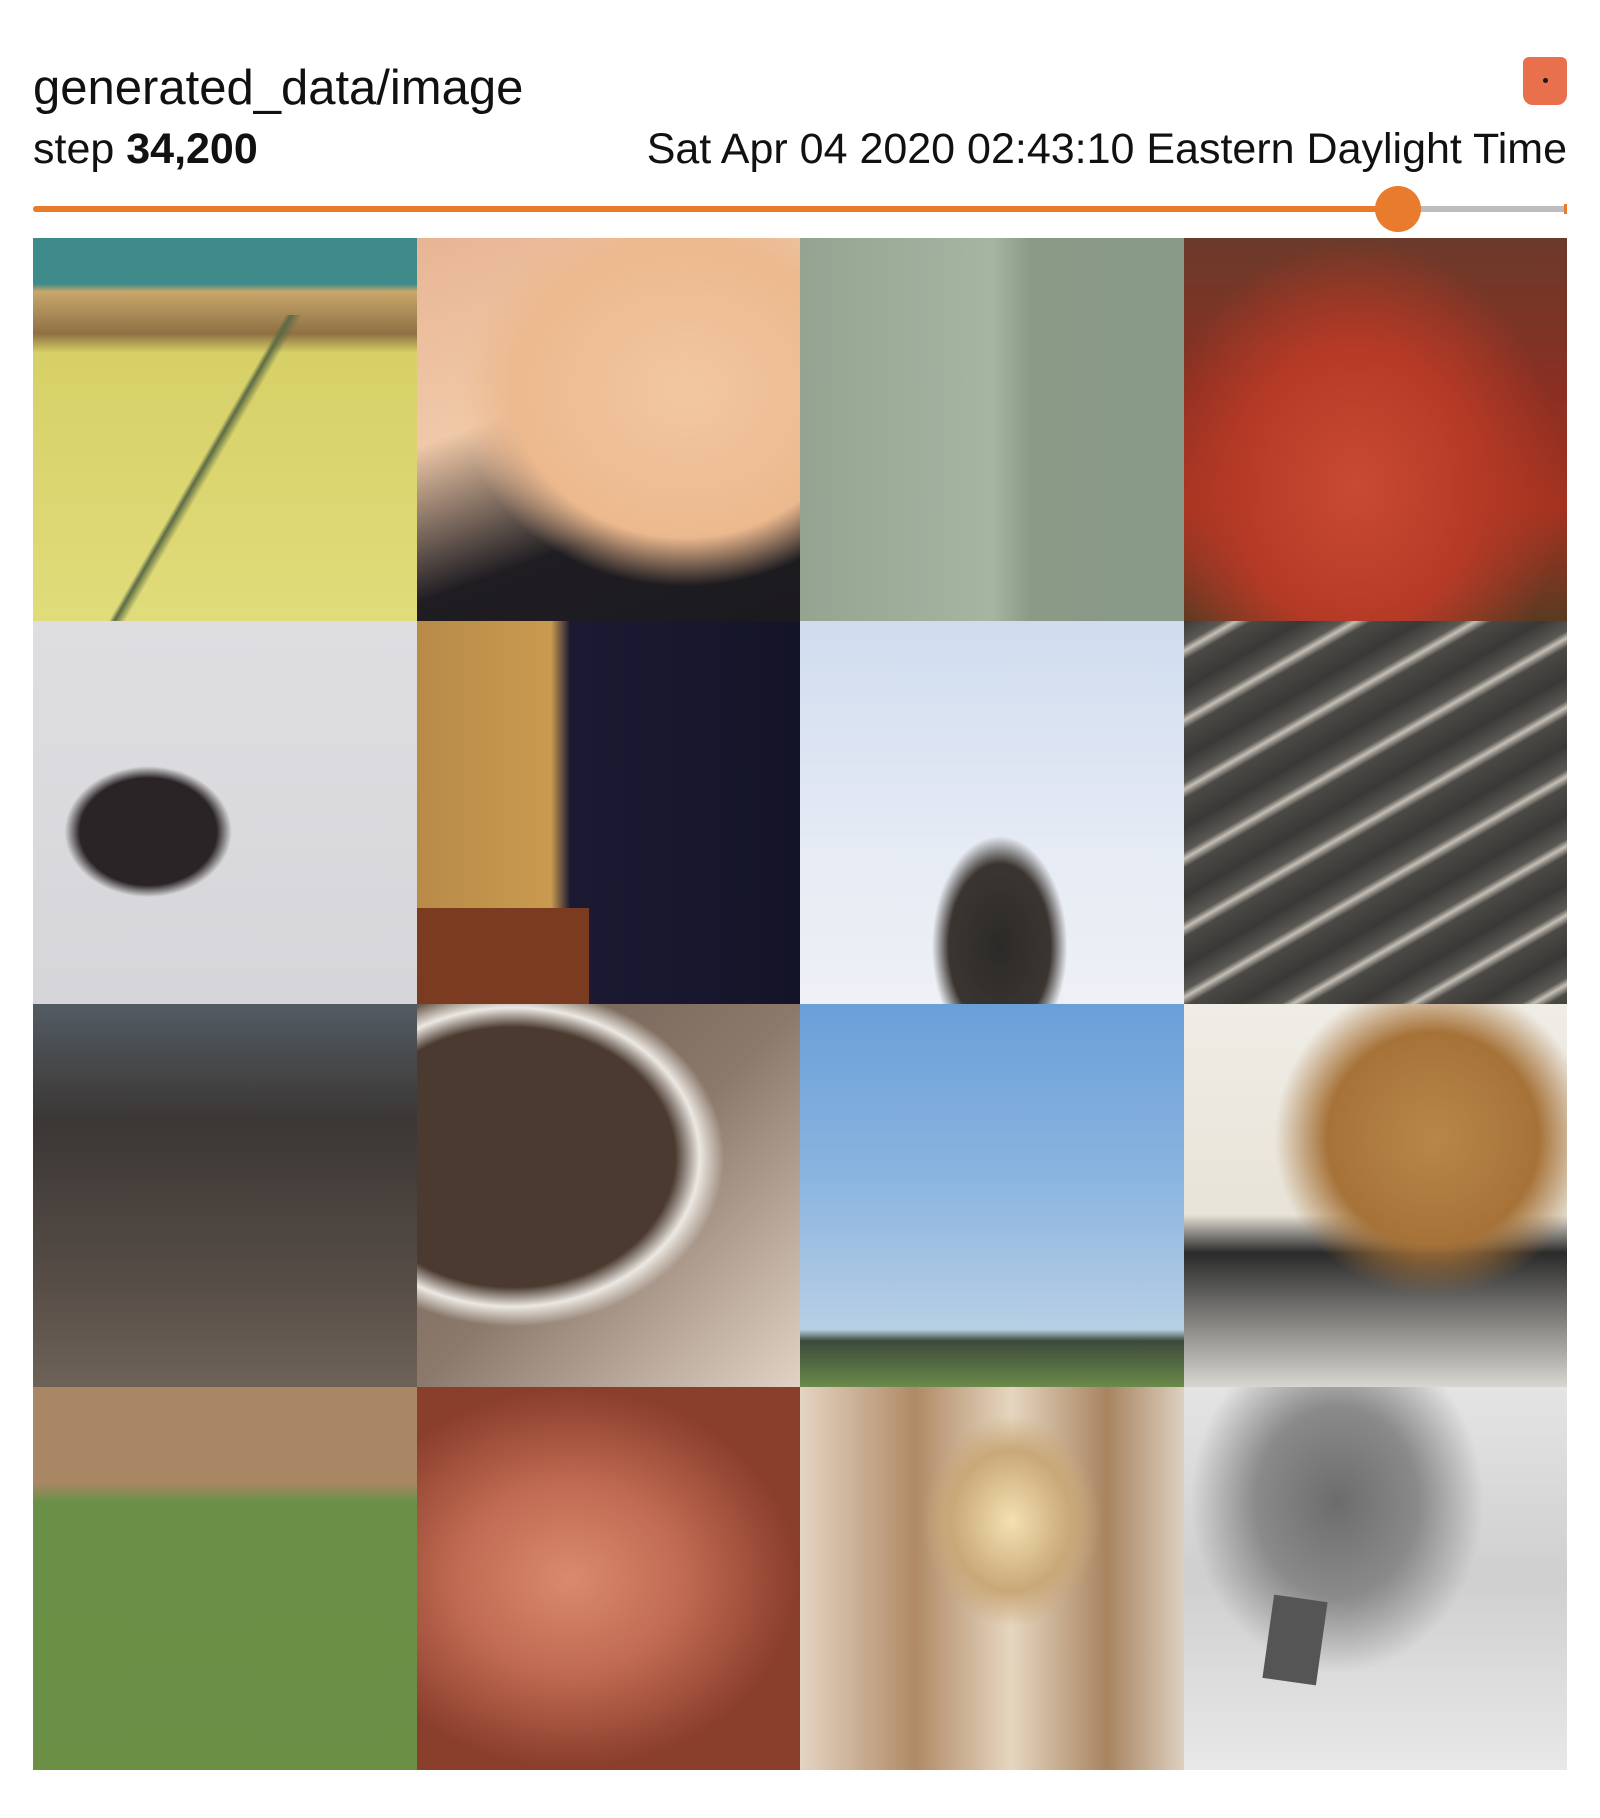  I want to click on expand-button, so click(1545, 81).